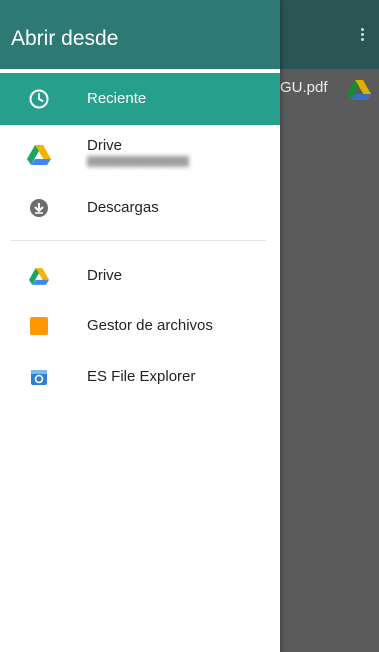 The height and width of the screenshot is (652, 379). Describe the element at coordinates (39, 208) in the screenshot. I see `download-icon` at that location.